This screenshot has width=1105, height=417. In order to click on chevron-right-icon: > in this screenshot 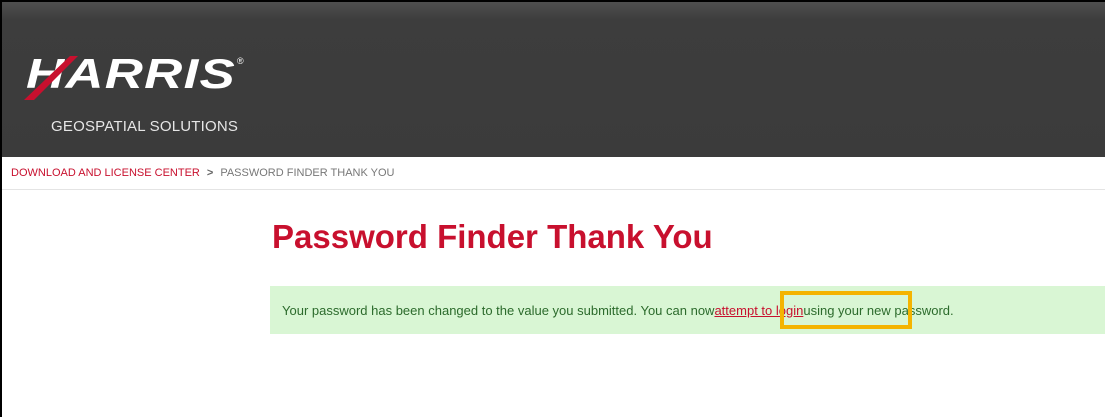, I will do `click(210, 173)`.